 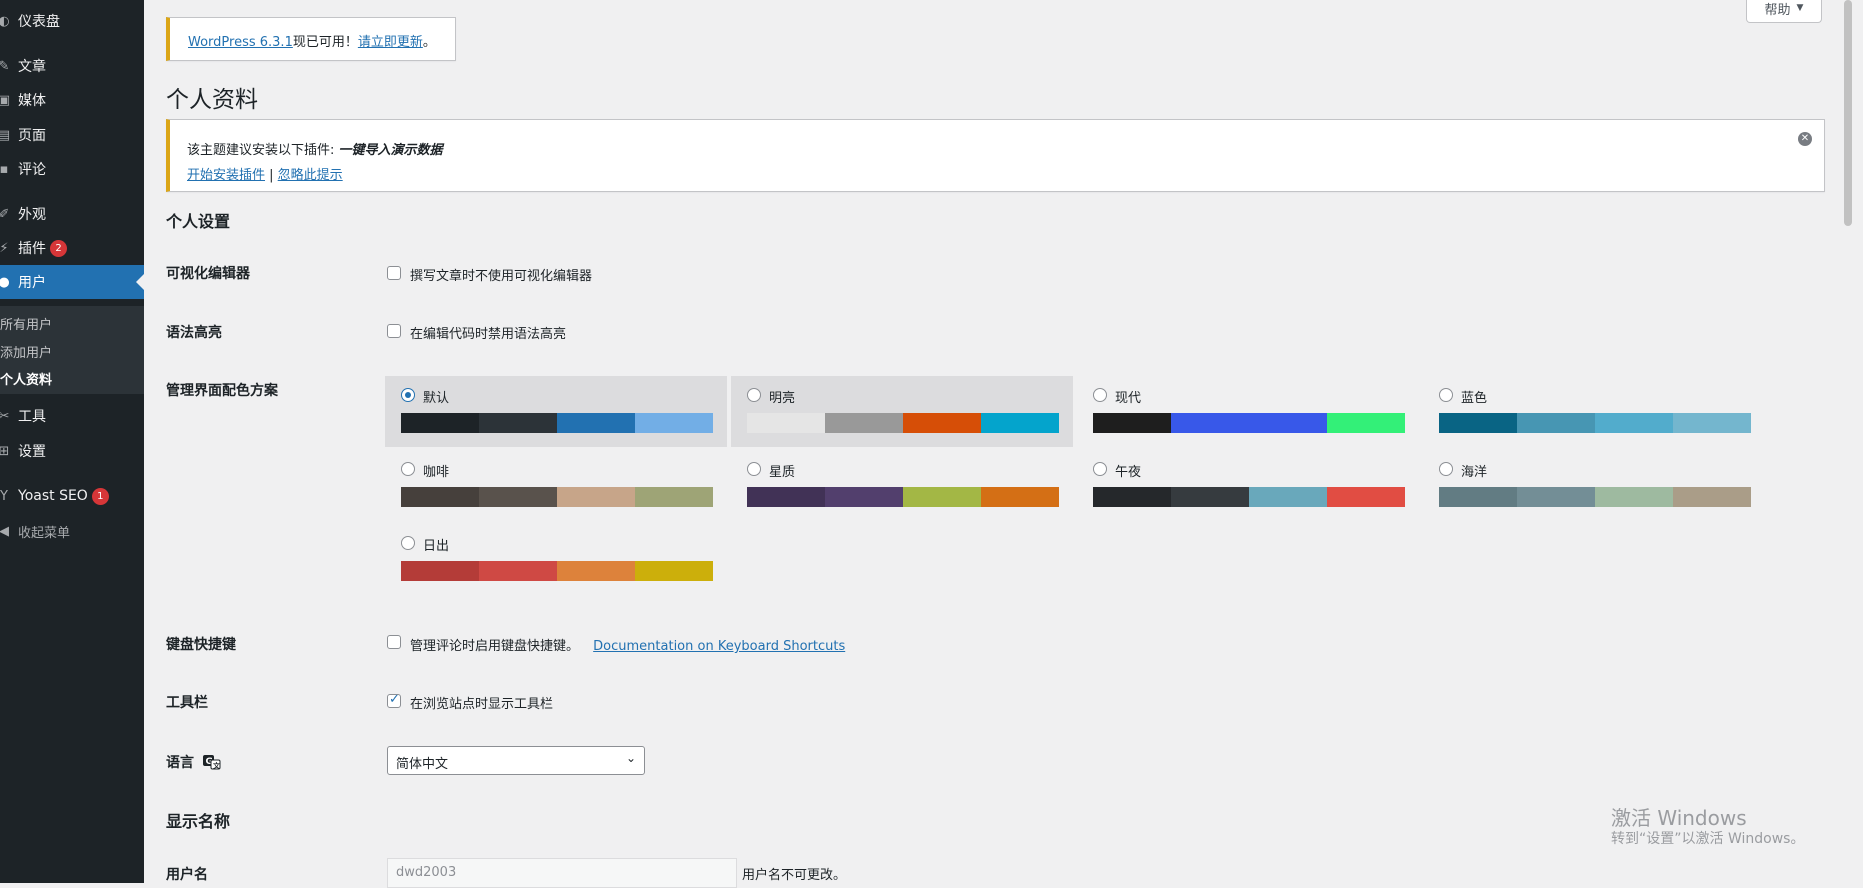 What do you see at coordinates (4, 248) in the screenshot?
I see `plugin-icon: ⚡` at bounding box center [4, 248].